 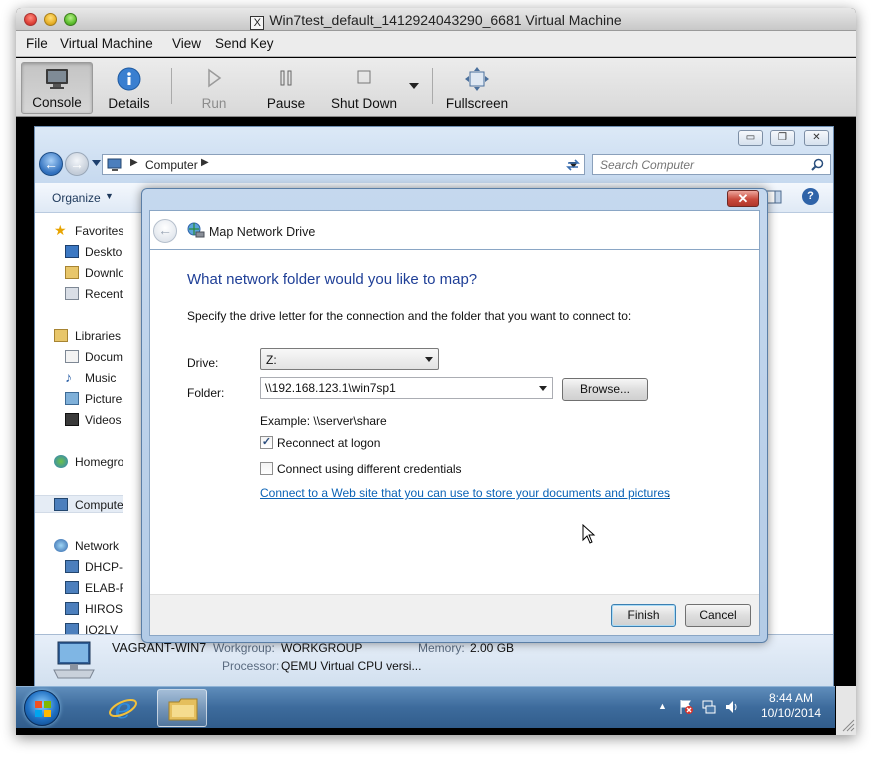 I want to click on nav-recent-places: Recent Places, so click(x=79, y=294).